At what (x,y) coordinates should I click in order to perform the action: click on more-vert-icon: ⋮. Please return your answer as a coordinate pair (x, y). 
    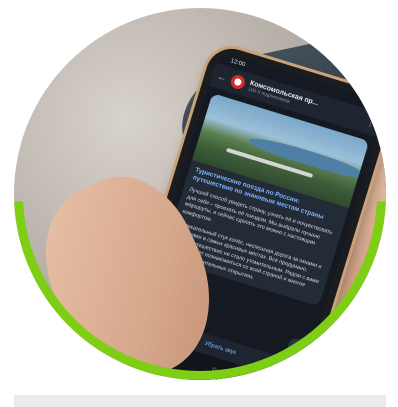
    Looking at the image, I should click on (371, 122).